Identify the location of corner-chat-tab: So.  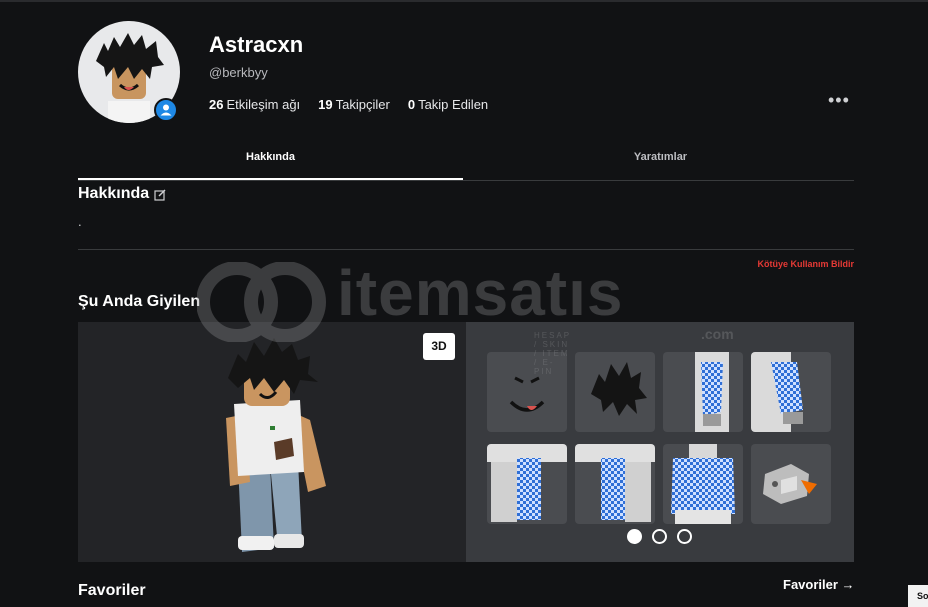
(918, 596).